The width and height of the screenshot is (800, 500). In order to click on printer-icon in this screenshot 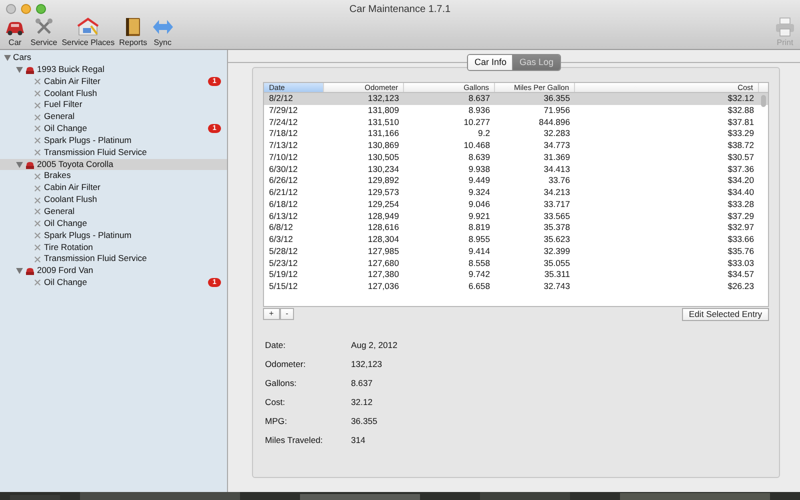, I will do `click(785, 27)`.